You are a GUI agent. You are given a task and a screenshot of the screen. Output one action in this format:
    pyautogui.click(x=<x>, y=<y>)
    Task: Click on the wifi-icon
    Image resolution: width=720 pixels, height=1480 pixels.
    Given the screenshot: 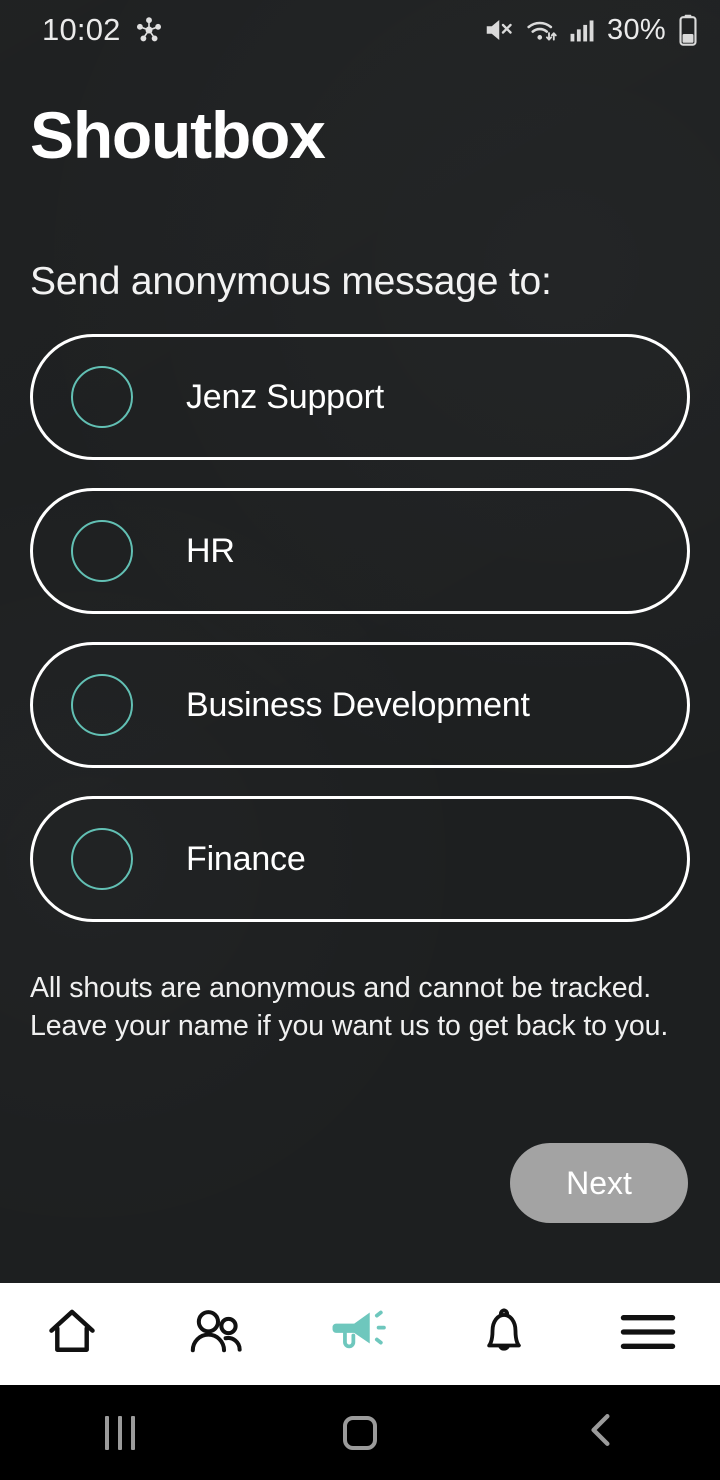 What is the action you would take?
    pyautogui.click(x=541, y=30)
    